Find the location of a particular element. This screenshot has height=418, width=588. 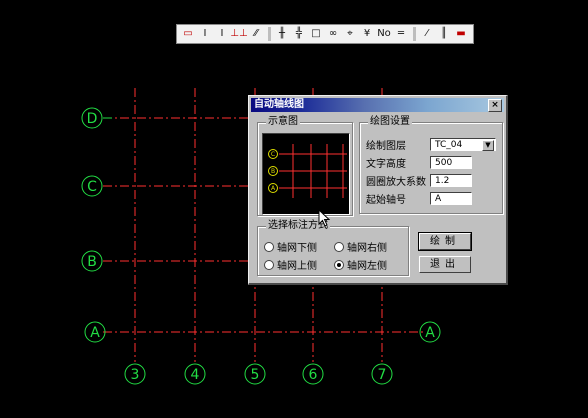

radio-right: 轴网右侧 is located at coordinates (360, 246).